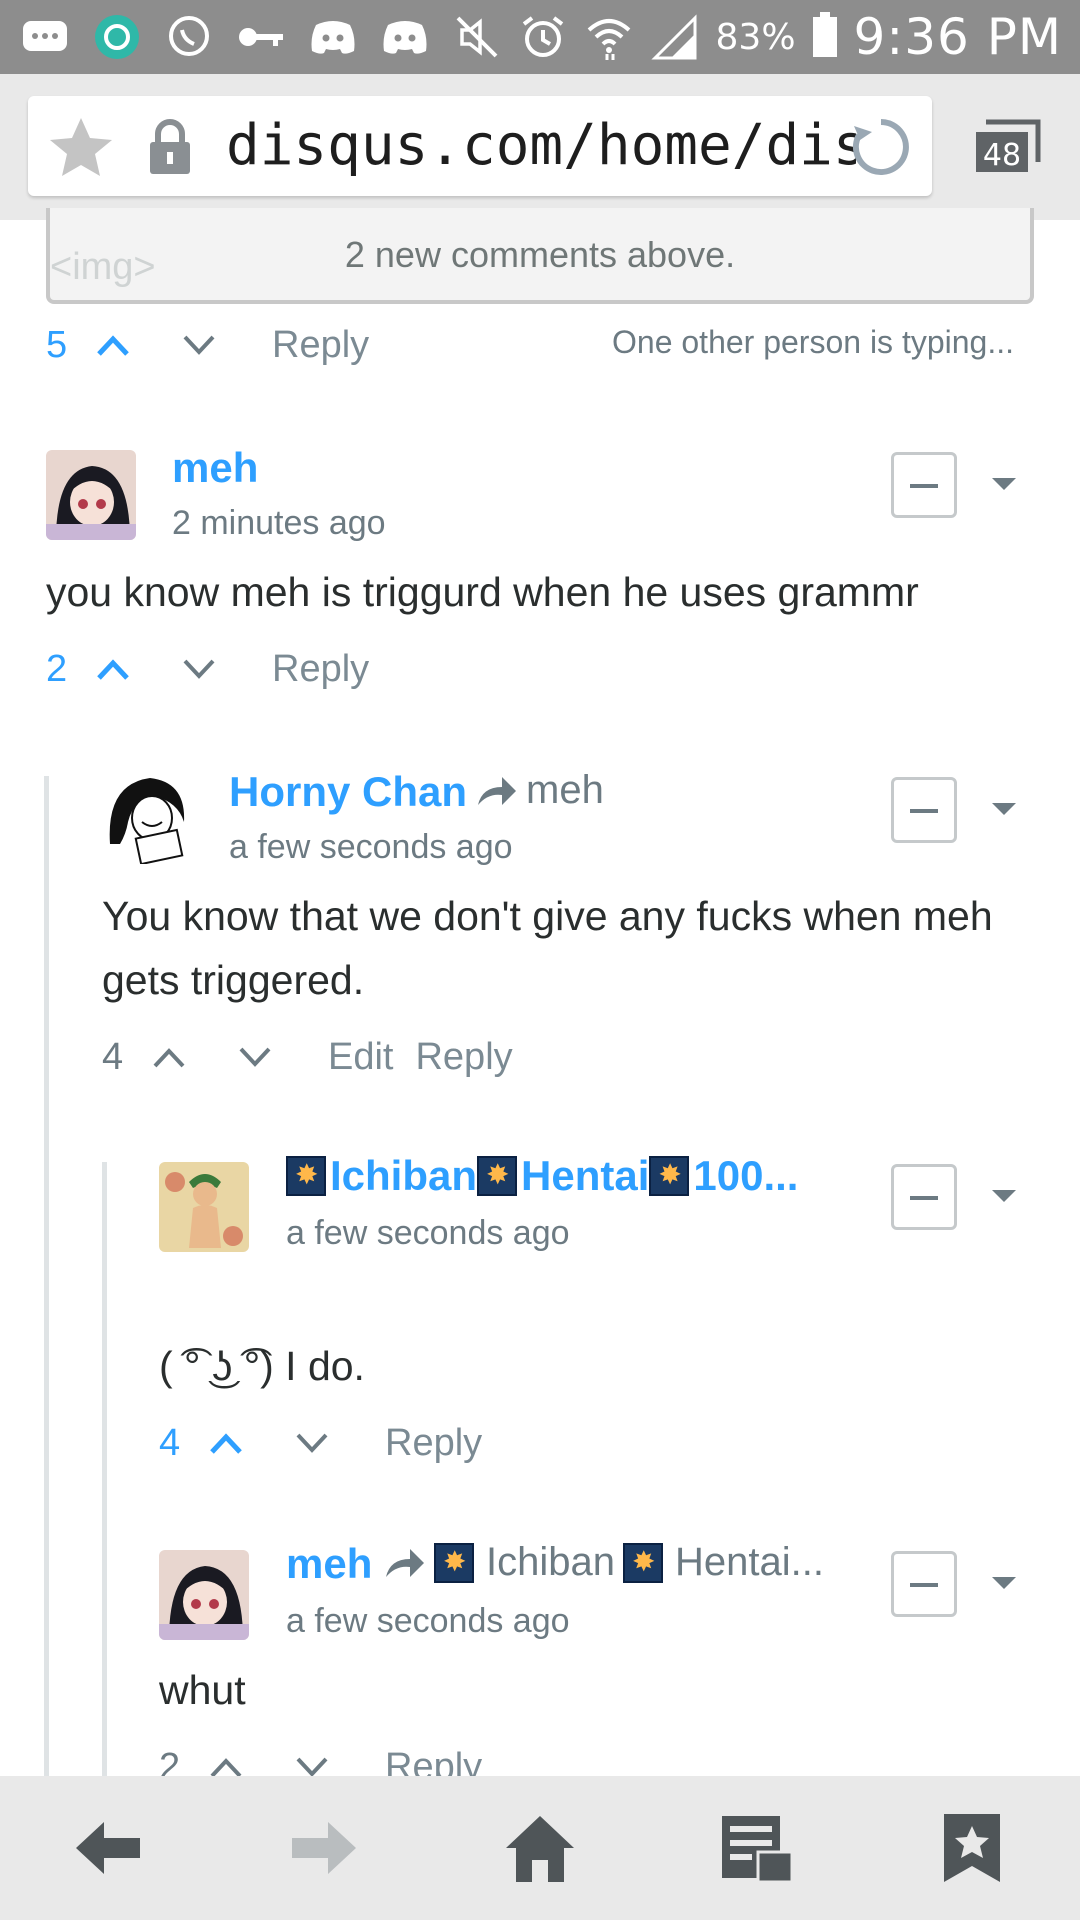 This screenshot has width=1080, height=1920. I want to click on author-part: Hentai, so click(585, 1175).